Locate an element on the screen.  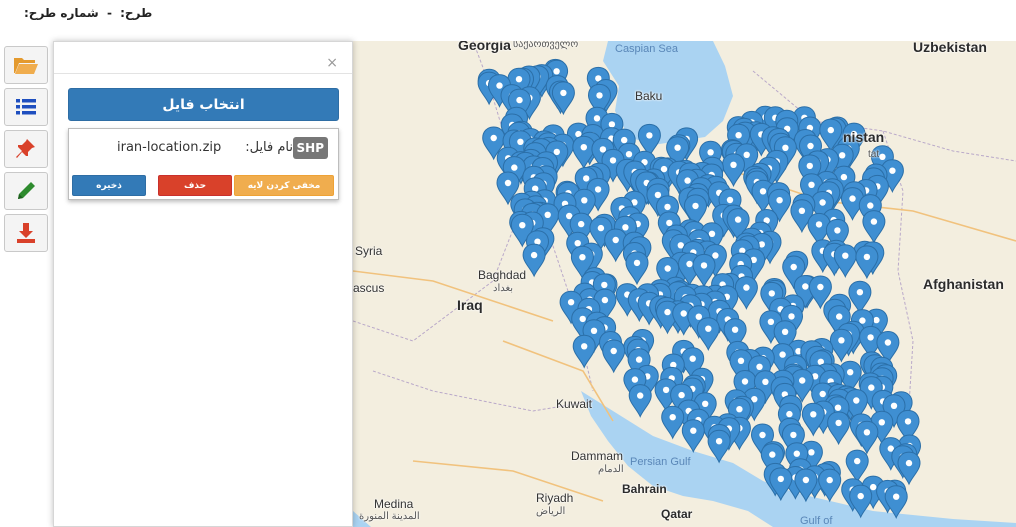
label-turkmenistan-2: tat is located at coordinates (874, 154).